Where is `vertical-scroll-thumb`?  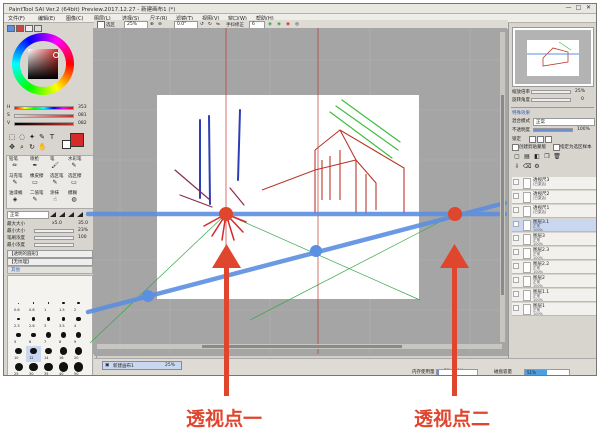 vertical-scroll-thumb is located at coordinates (502, 195).